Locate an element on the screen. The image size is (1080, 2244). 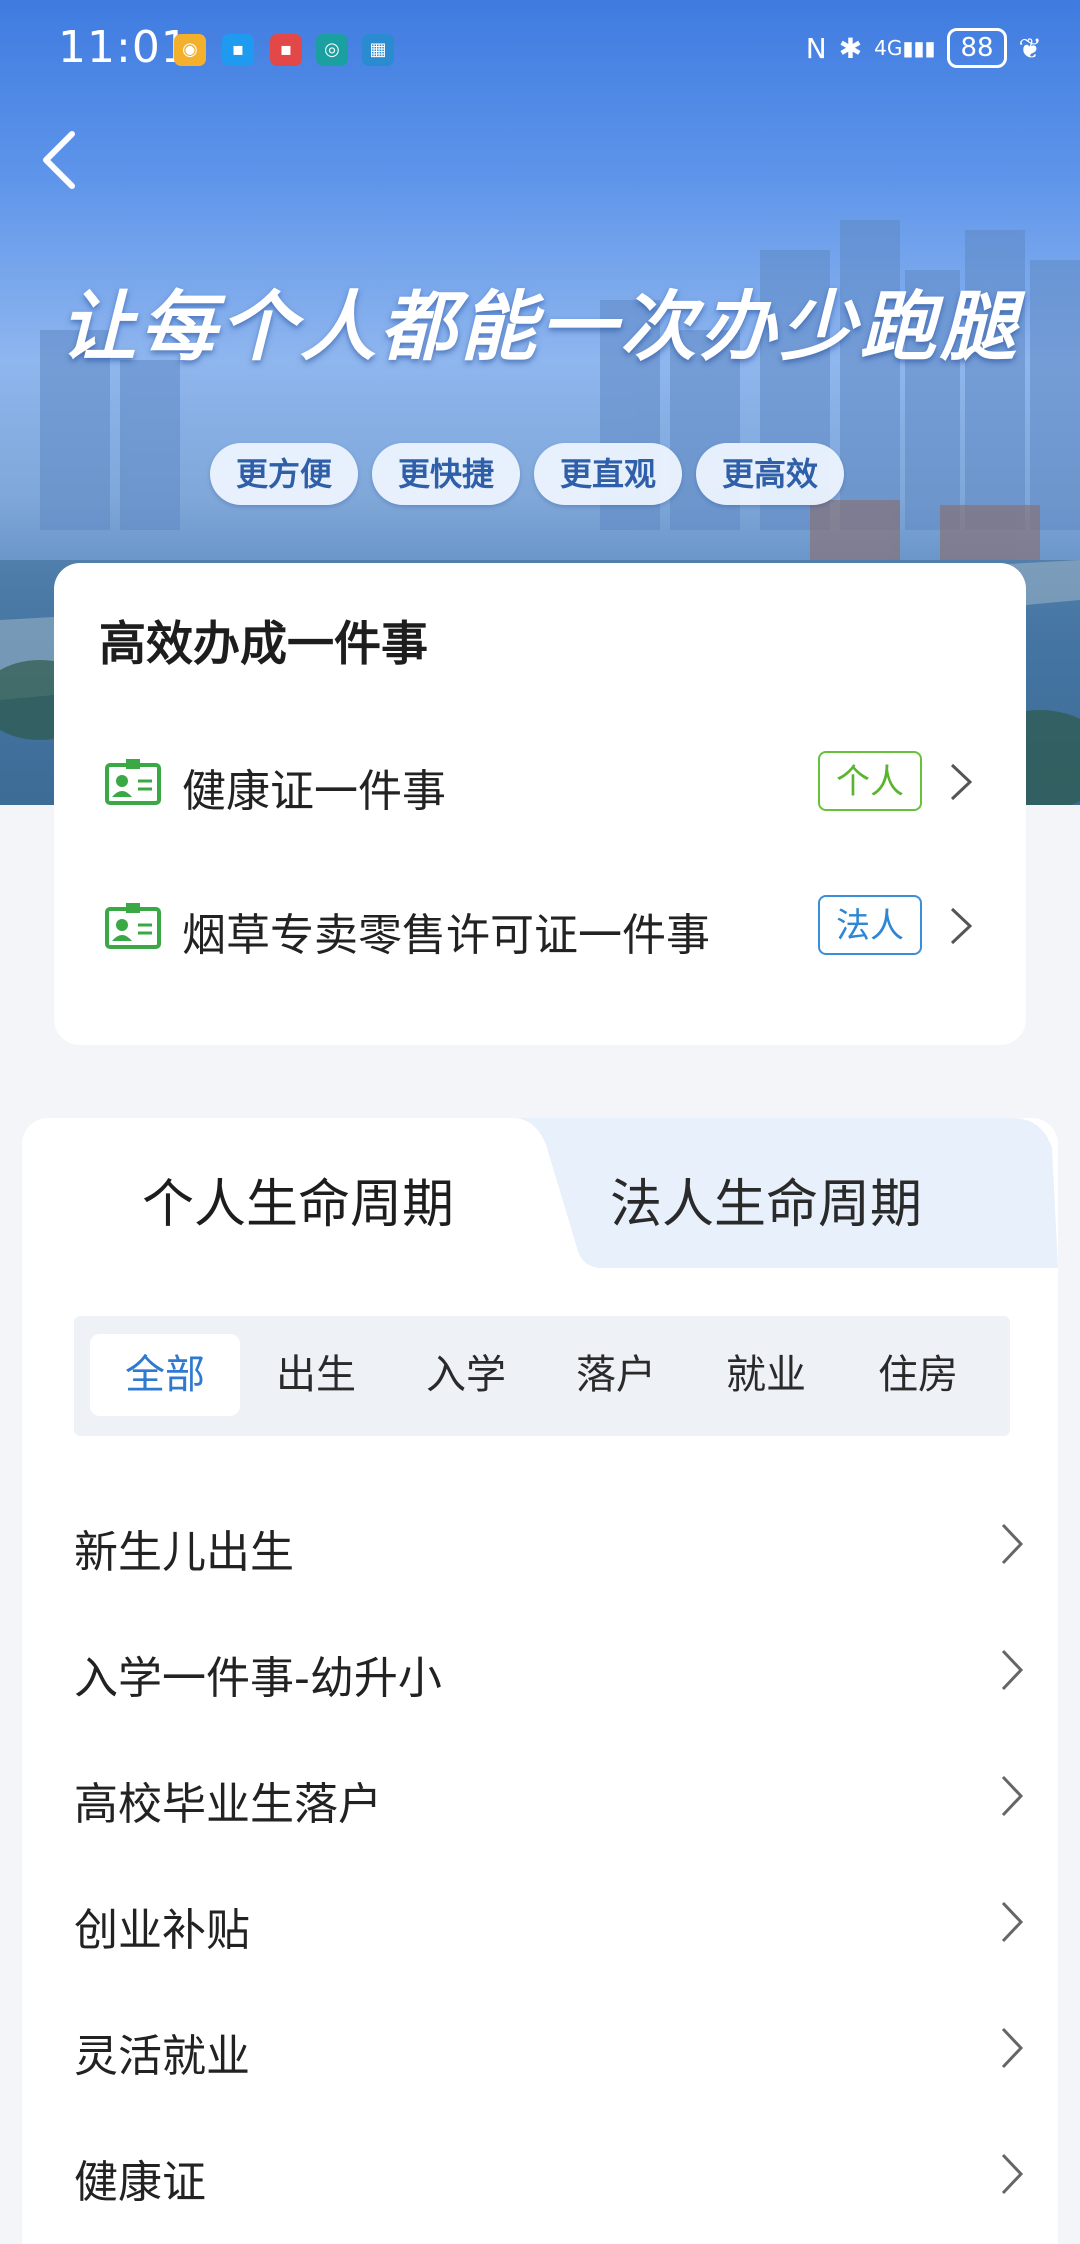
service-label: 健康证一件事 is located at coordinates (314, 791).